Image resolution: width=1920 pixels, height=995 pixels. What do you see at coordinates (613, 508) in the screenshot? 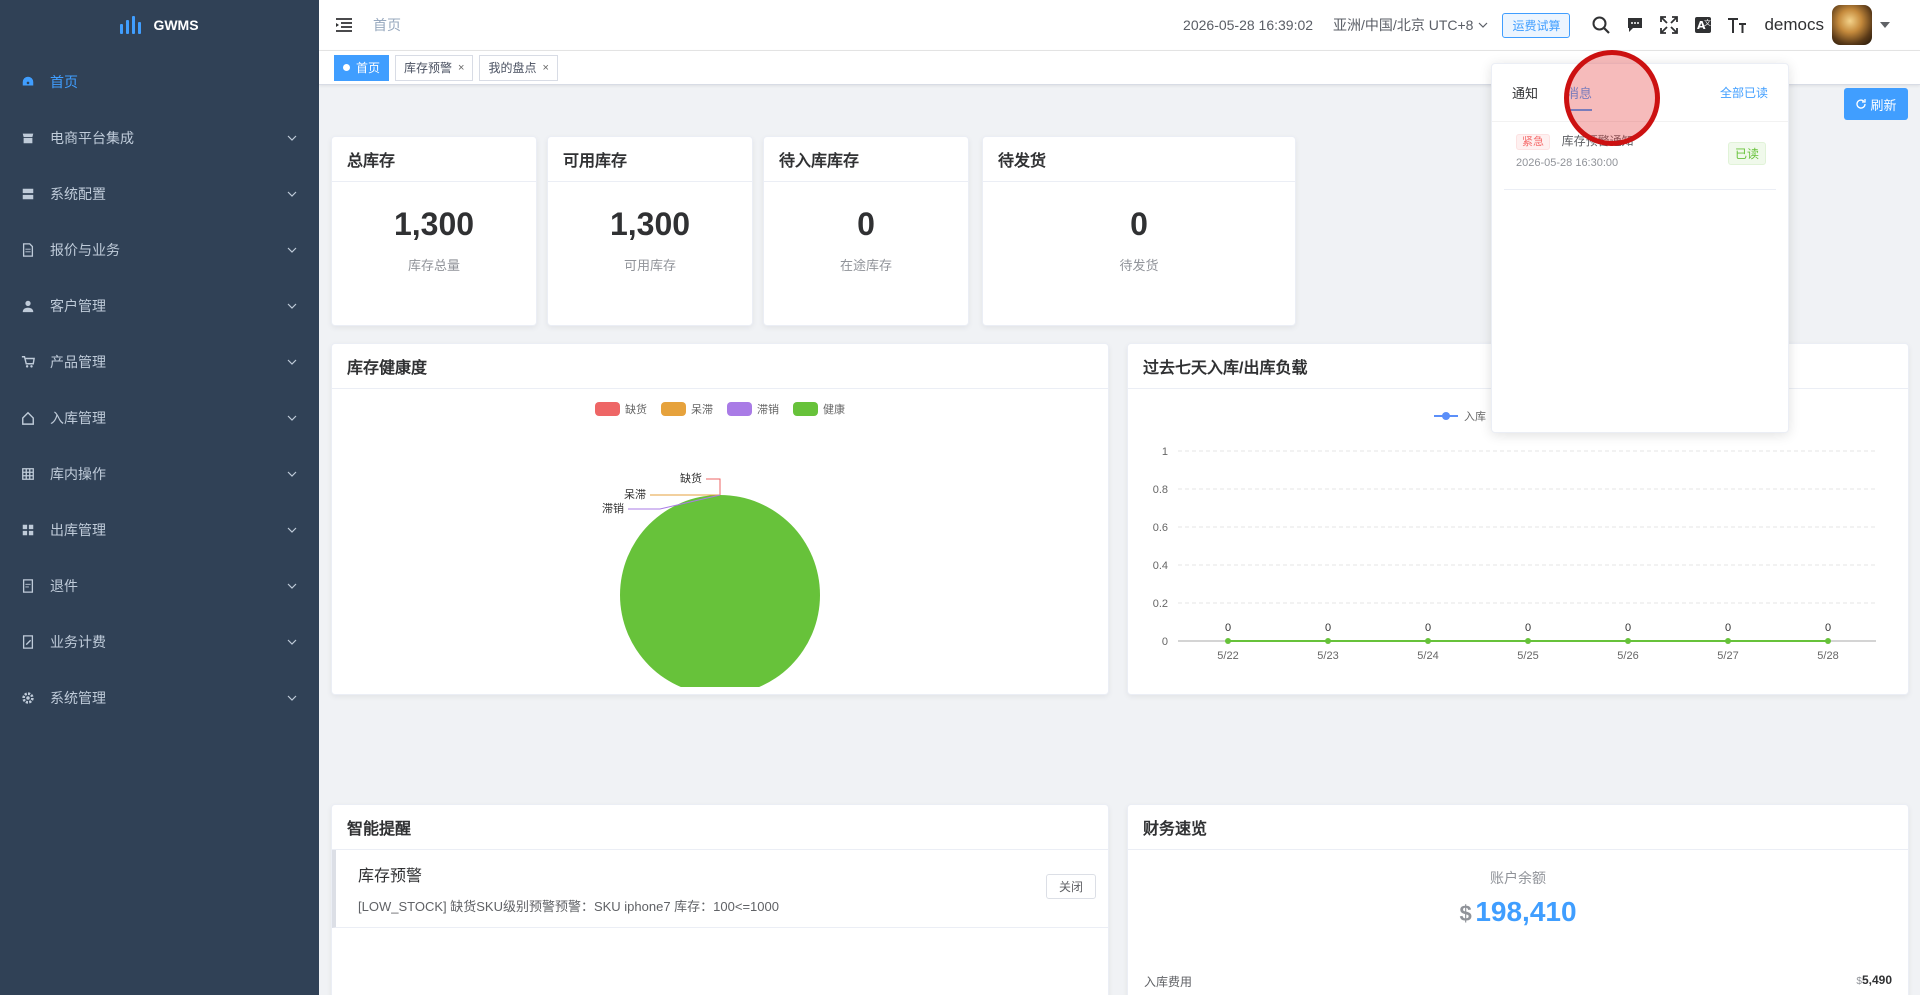
I see `pie-label: 滞销` at bounding box center [613, 508].